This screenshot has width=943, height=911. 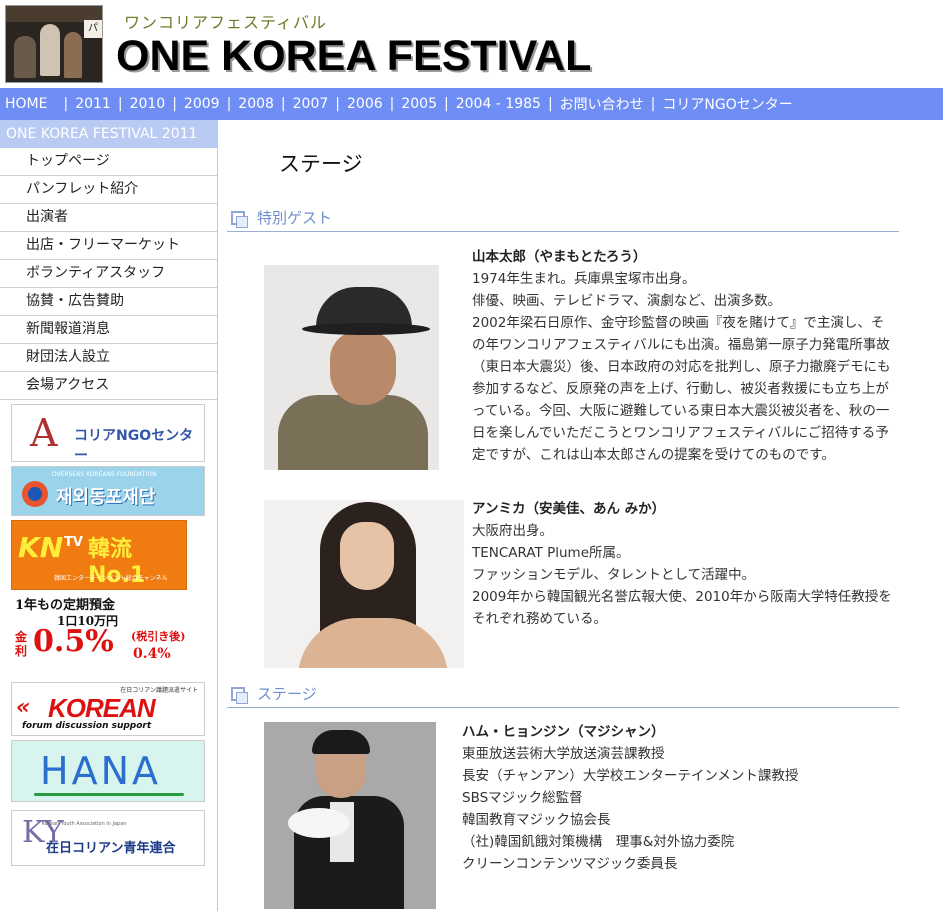 I want to click on nav-2009: 2009, so click(x=202, y=104).